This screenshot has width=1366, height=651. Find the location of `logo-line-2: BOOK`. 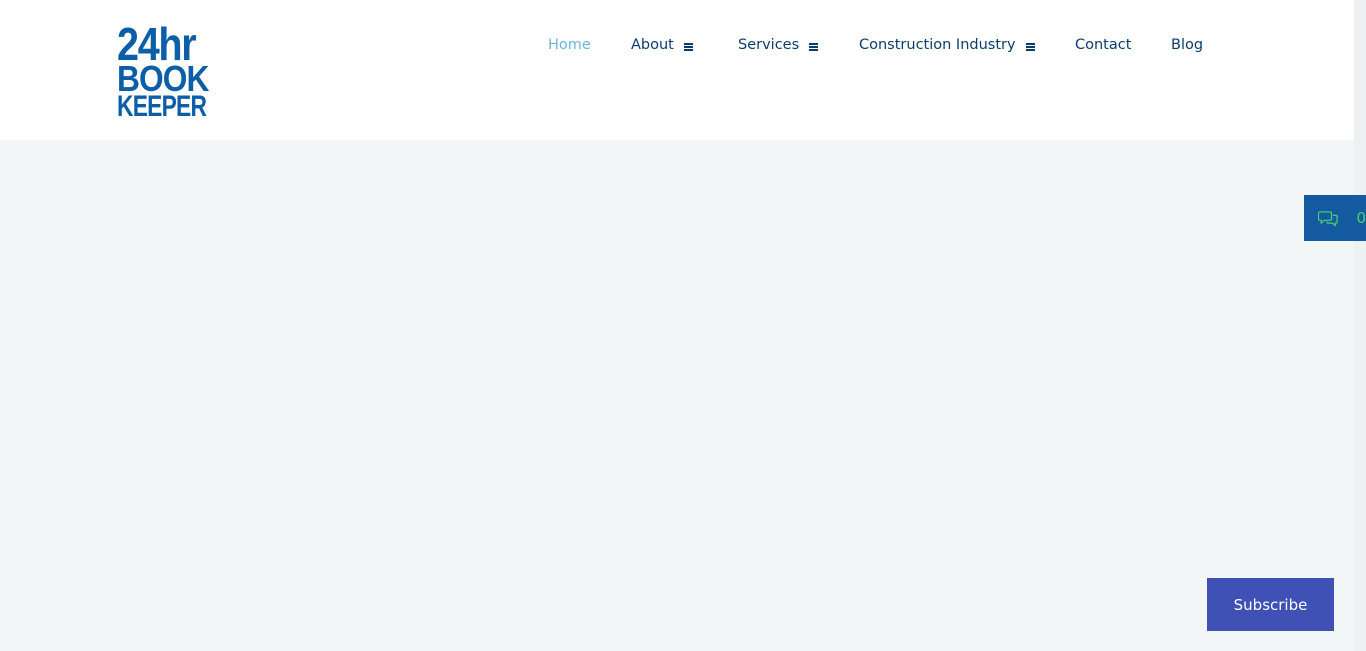

logo-line-2: BOOK is located at coordinates (163, 78).